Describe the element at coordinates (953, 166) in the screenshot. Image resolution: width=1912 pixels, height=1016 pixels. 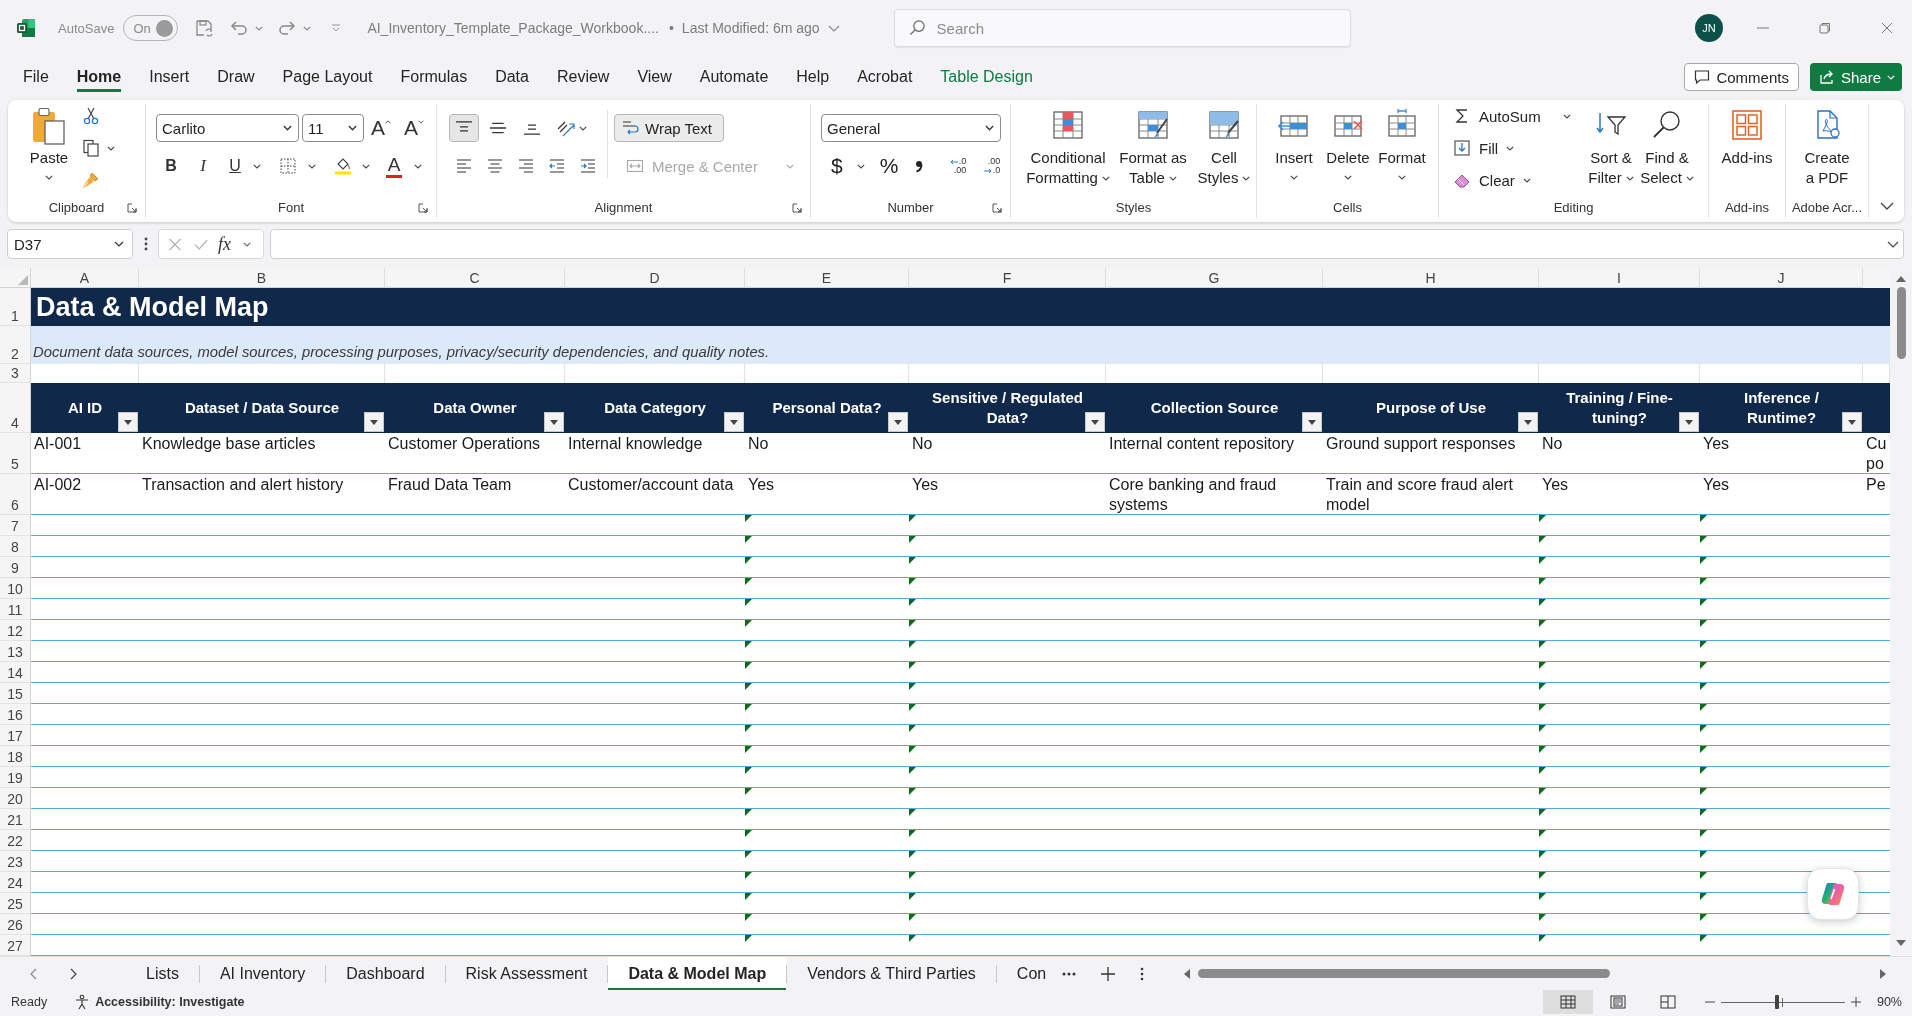
I see `increase-decimal-button: .0 .00` at that location.